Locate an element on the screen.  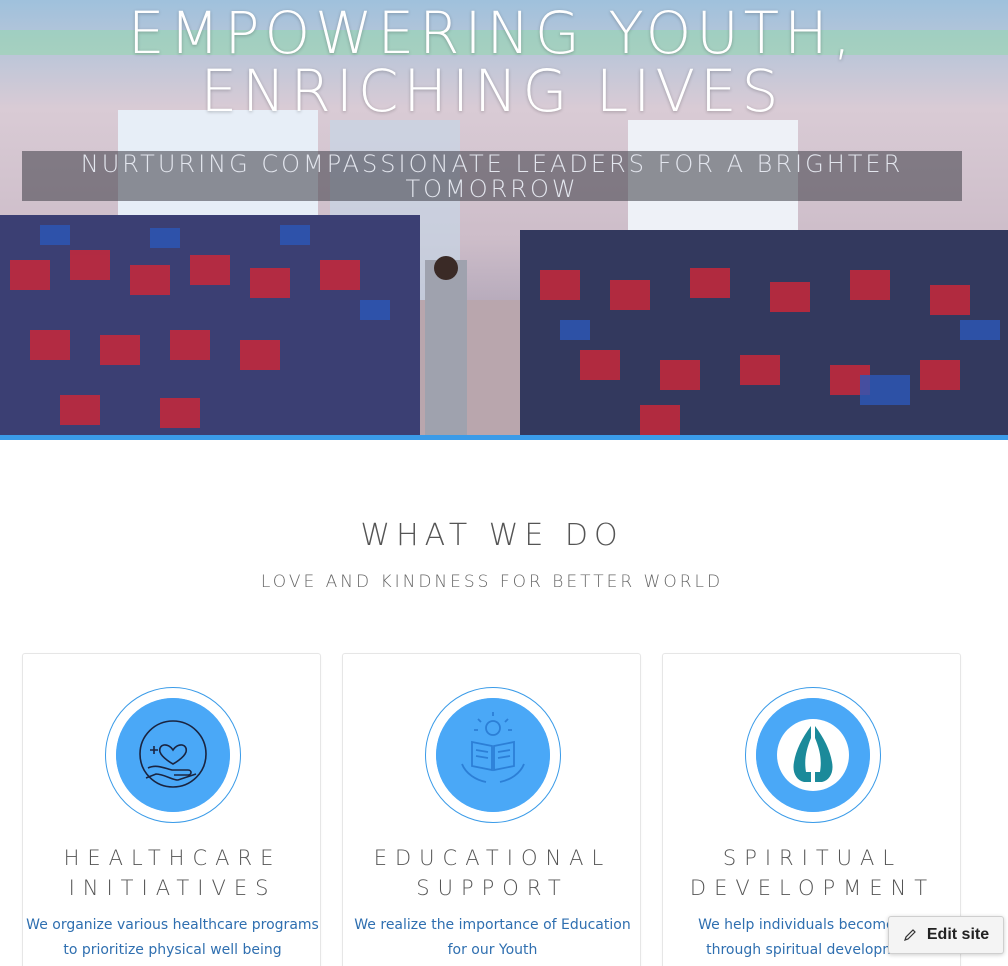
card-title-line-1: EDUCATIONAL is located at coordinates (492, 858).